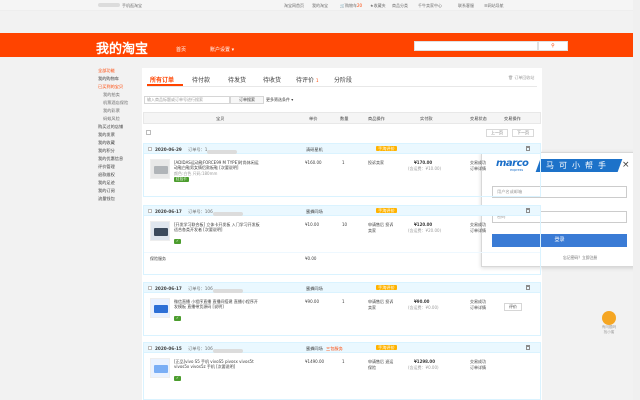  I want to click on shop-name: 清研星机, so click(314, 150).